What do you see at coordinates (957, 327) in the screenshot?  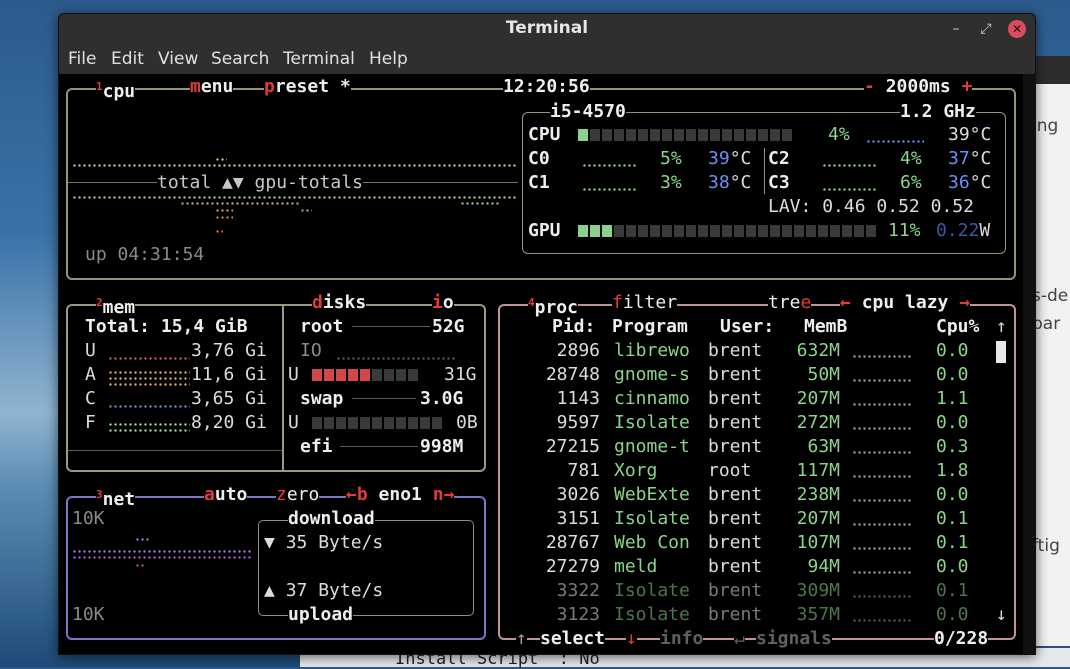 I see `col-cpu-header: Cpu%` at bounding box center [957, 327].